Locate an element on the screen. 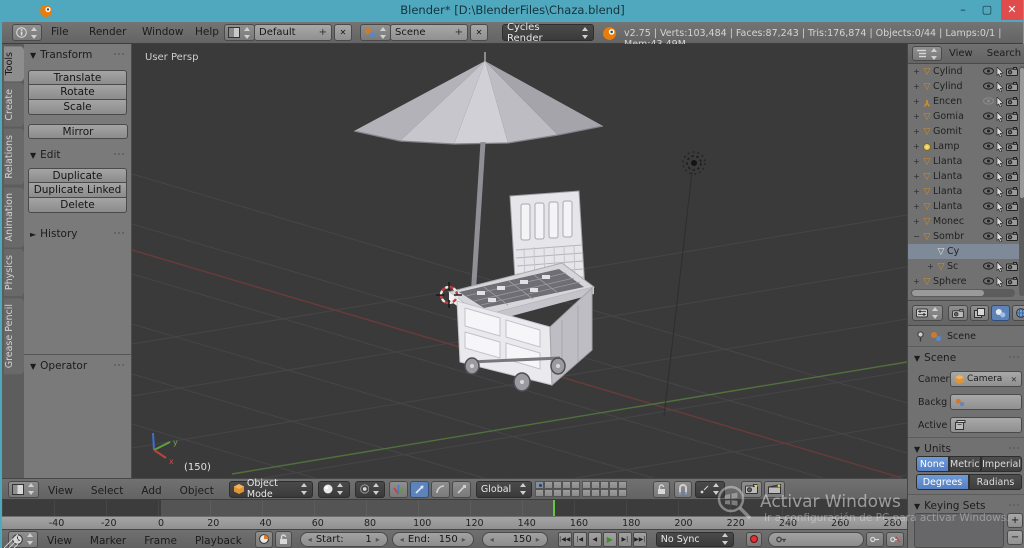 Image resolution: width=1024 pixels, height=548 pixels. outliner-menu-search: Search is located at coordinates (1002, 53).